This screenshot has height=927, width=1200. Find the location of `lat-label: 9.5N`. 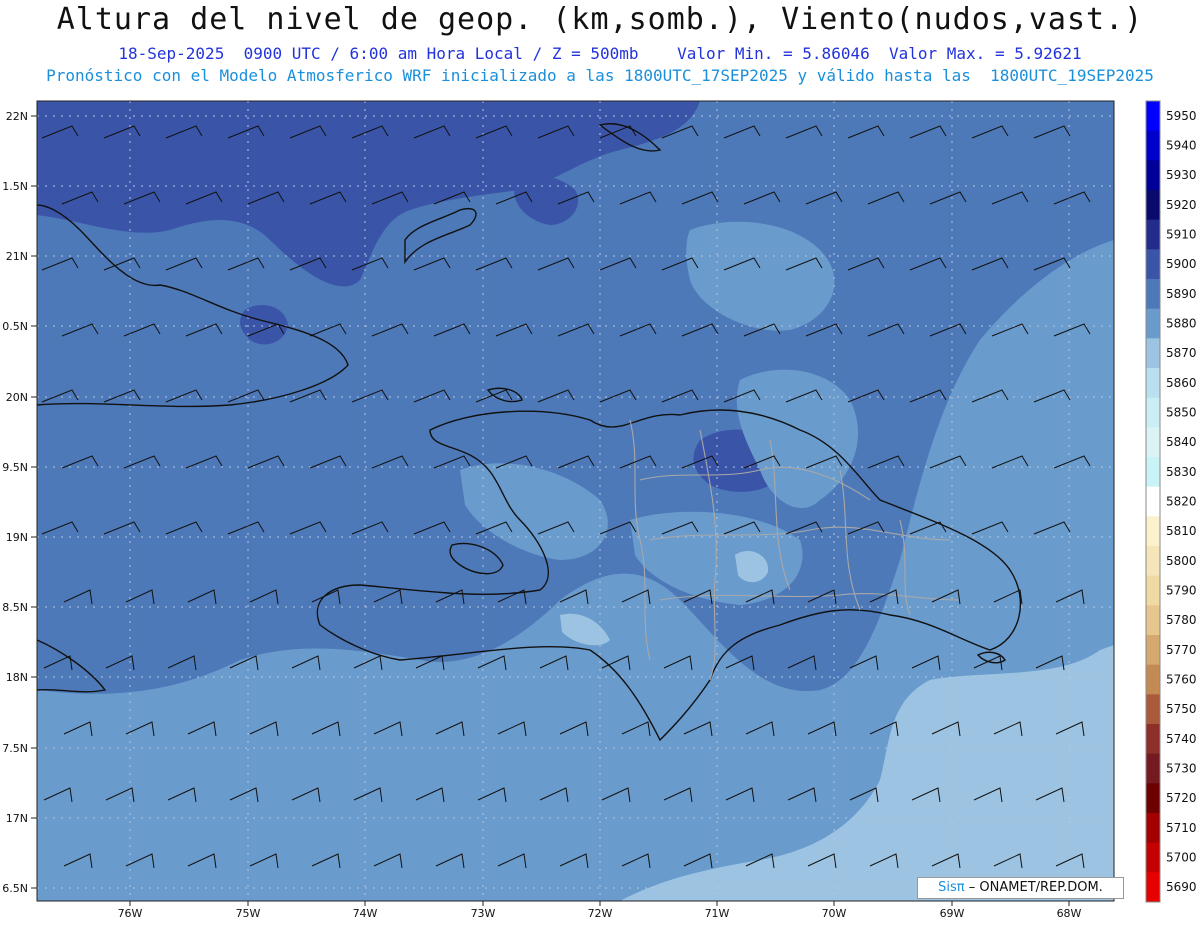

lat-label: 9.5N is located at coordinates (15, 467).